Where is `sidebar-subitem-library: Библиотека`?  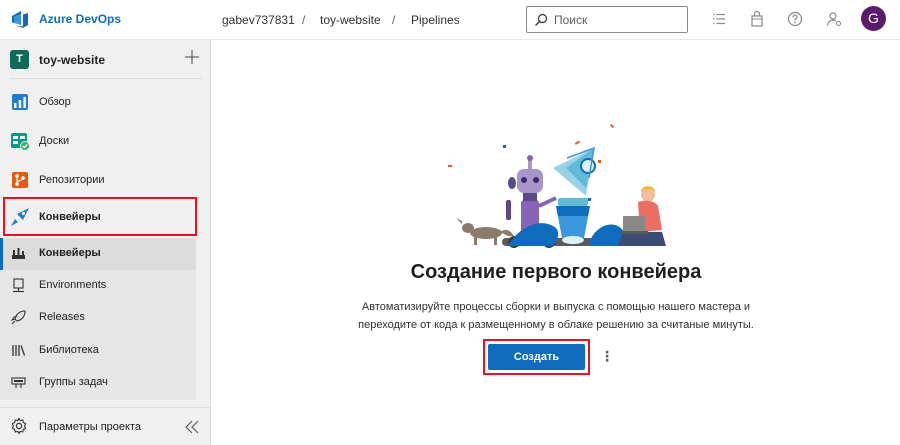 sidebar-subitem-library: Библиотека is located at coordinates (98, 351).